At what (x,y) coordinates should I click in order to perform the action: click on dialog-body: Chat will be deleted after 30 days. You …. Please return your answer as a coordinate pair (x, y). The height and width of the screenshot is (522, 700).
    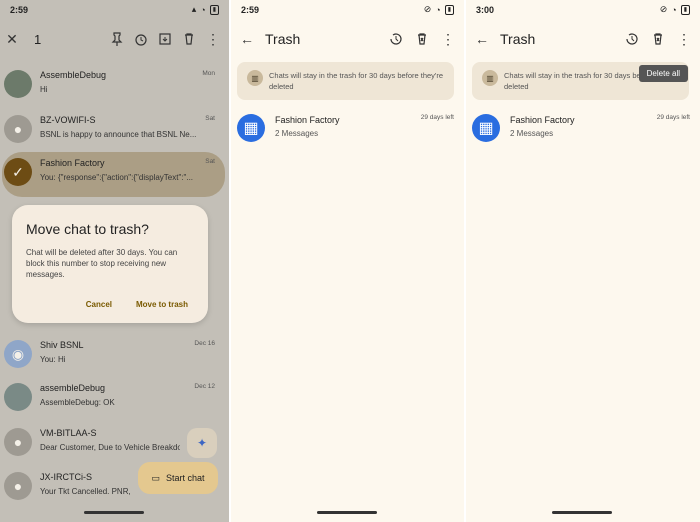
    Looking at the image, I should click on (102, 263).